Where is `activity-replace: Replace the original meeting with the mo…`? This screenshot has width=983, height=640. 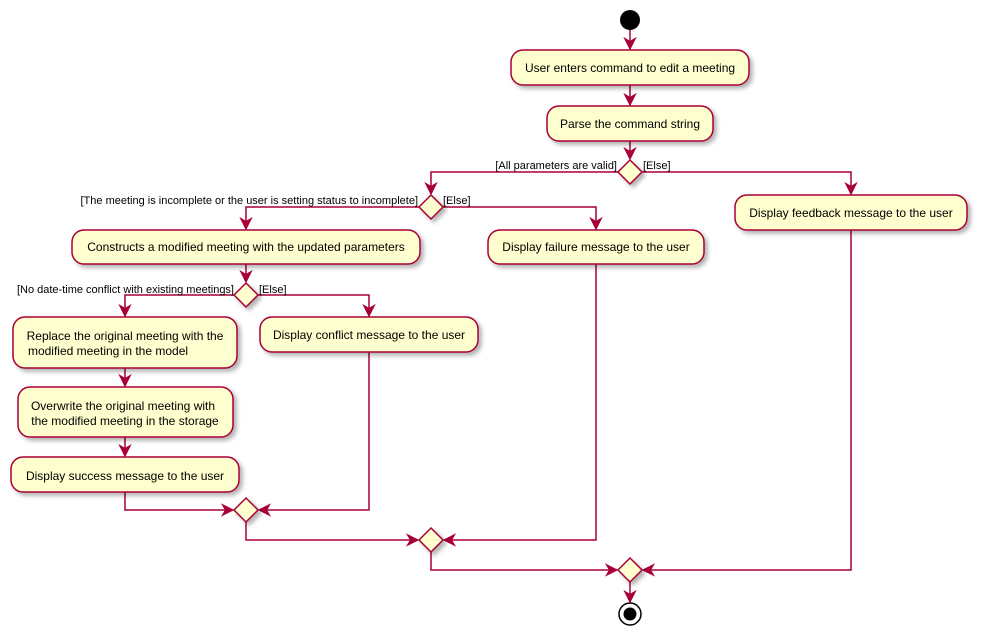 activity-replace: Replace the original meeting with the mo… is located at coordinates (125, 342).